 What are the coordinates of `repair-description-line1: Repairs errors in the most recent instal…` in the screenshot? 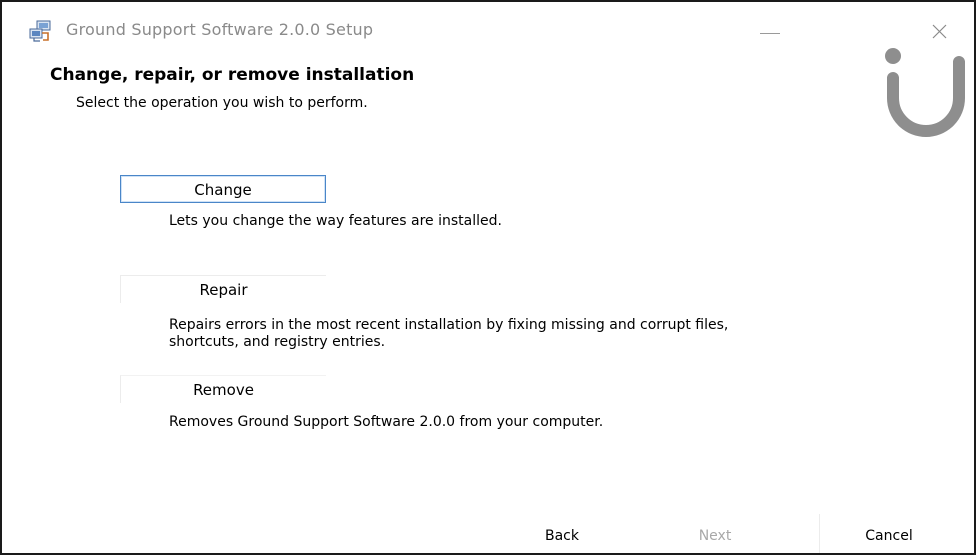 It's located at (449, 325).